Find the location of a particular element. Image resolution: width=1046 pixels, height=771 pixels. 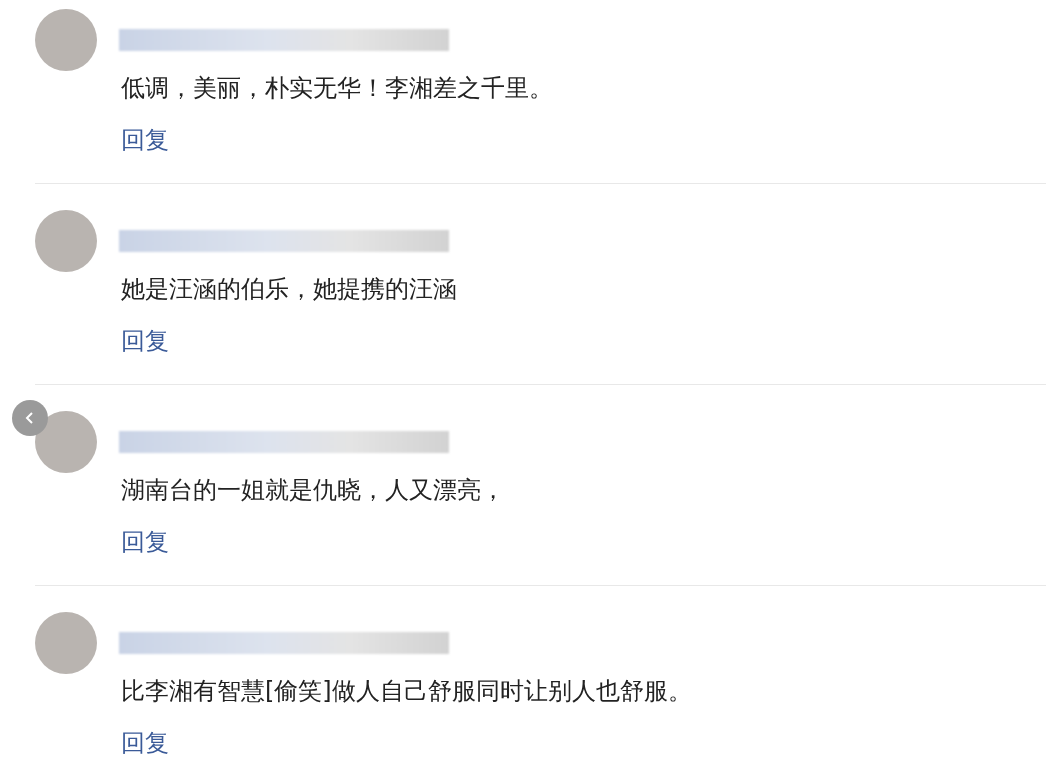

comment-text: 低调，美丽，朴实无华！李湘差之千里。 is located at coordinates (337, 88).